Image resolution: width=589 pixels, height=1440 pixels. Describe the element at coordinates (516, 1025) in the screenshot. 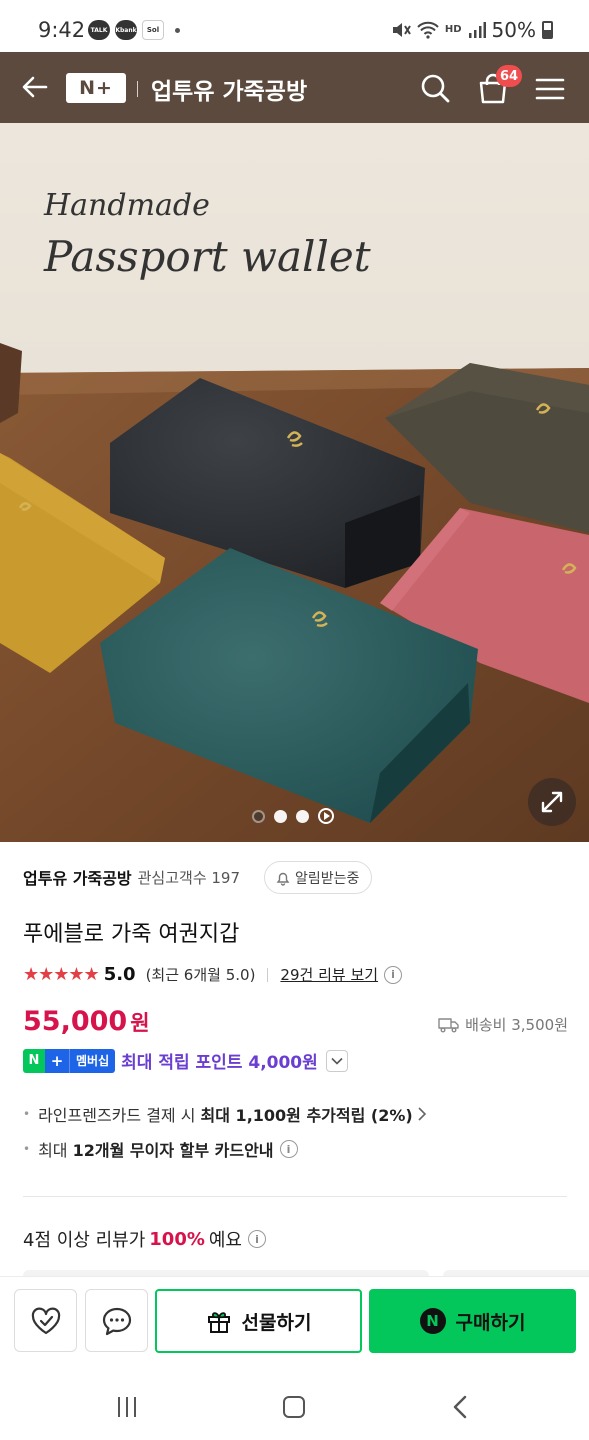

I see `shipping-label: 배송비 3,500원` at that location.